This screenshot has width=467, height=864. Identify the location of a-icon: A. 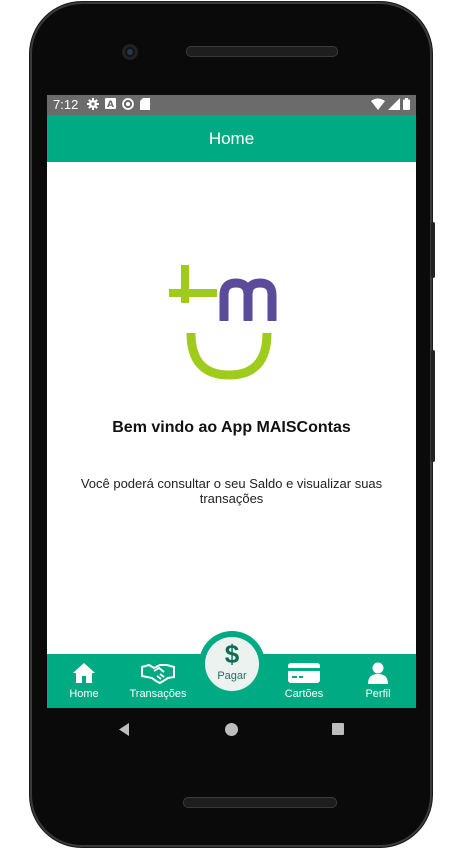
(110, 105).